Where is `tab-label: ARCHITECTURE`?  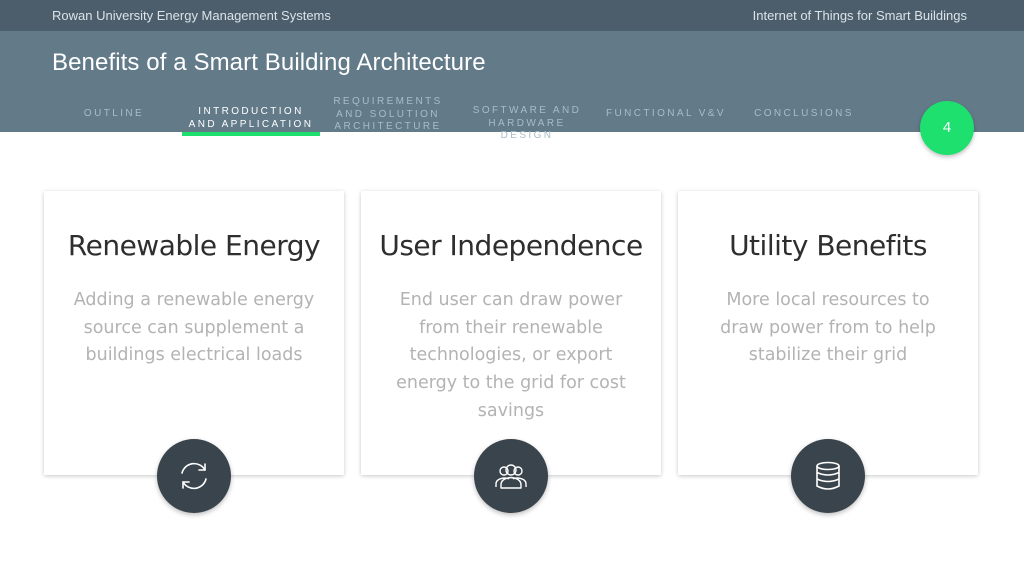 tab-label: ARCHITECTURE is located at coordinates (388, 126).